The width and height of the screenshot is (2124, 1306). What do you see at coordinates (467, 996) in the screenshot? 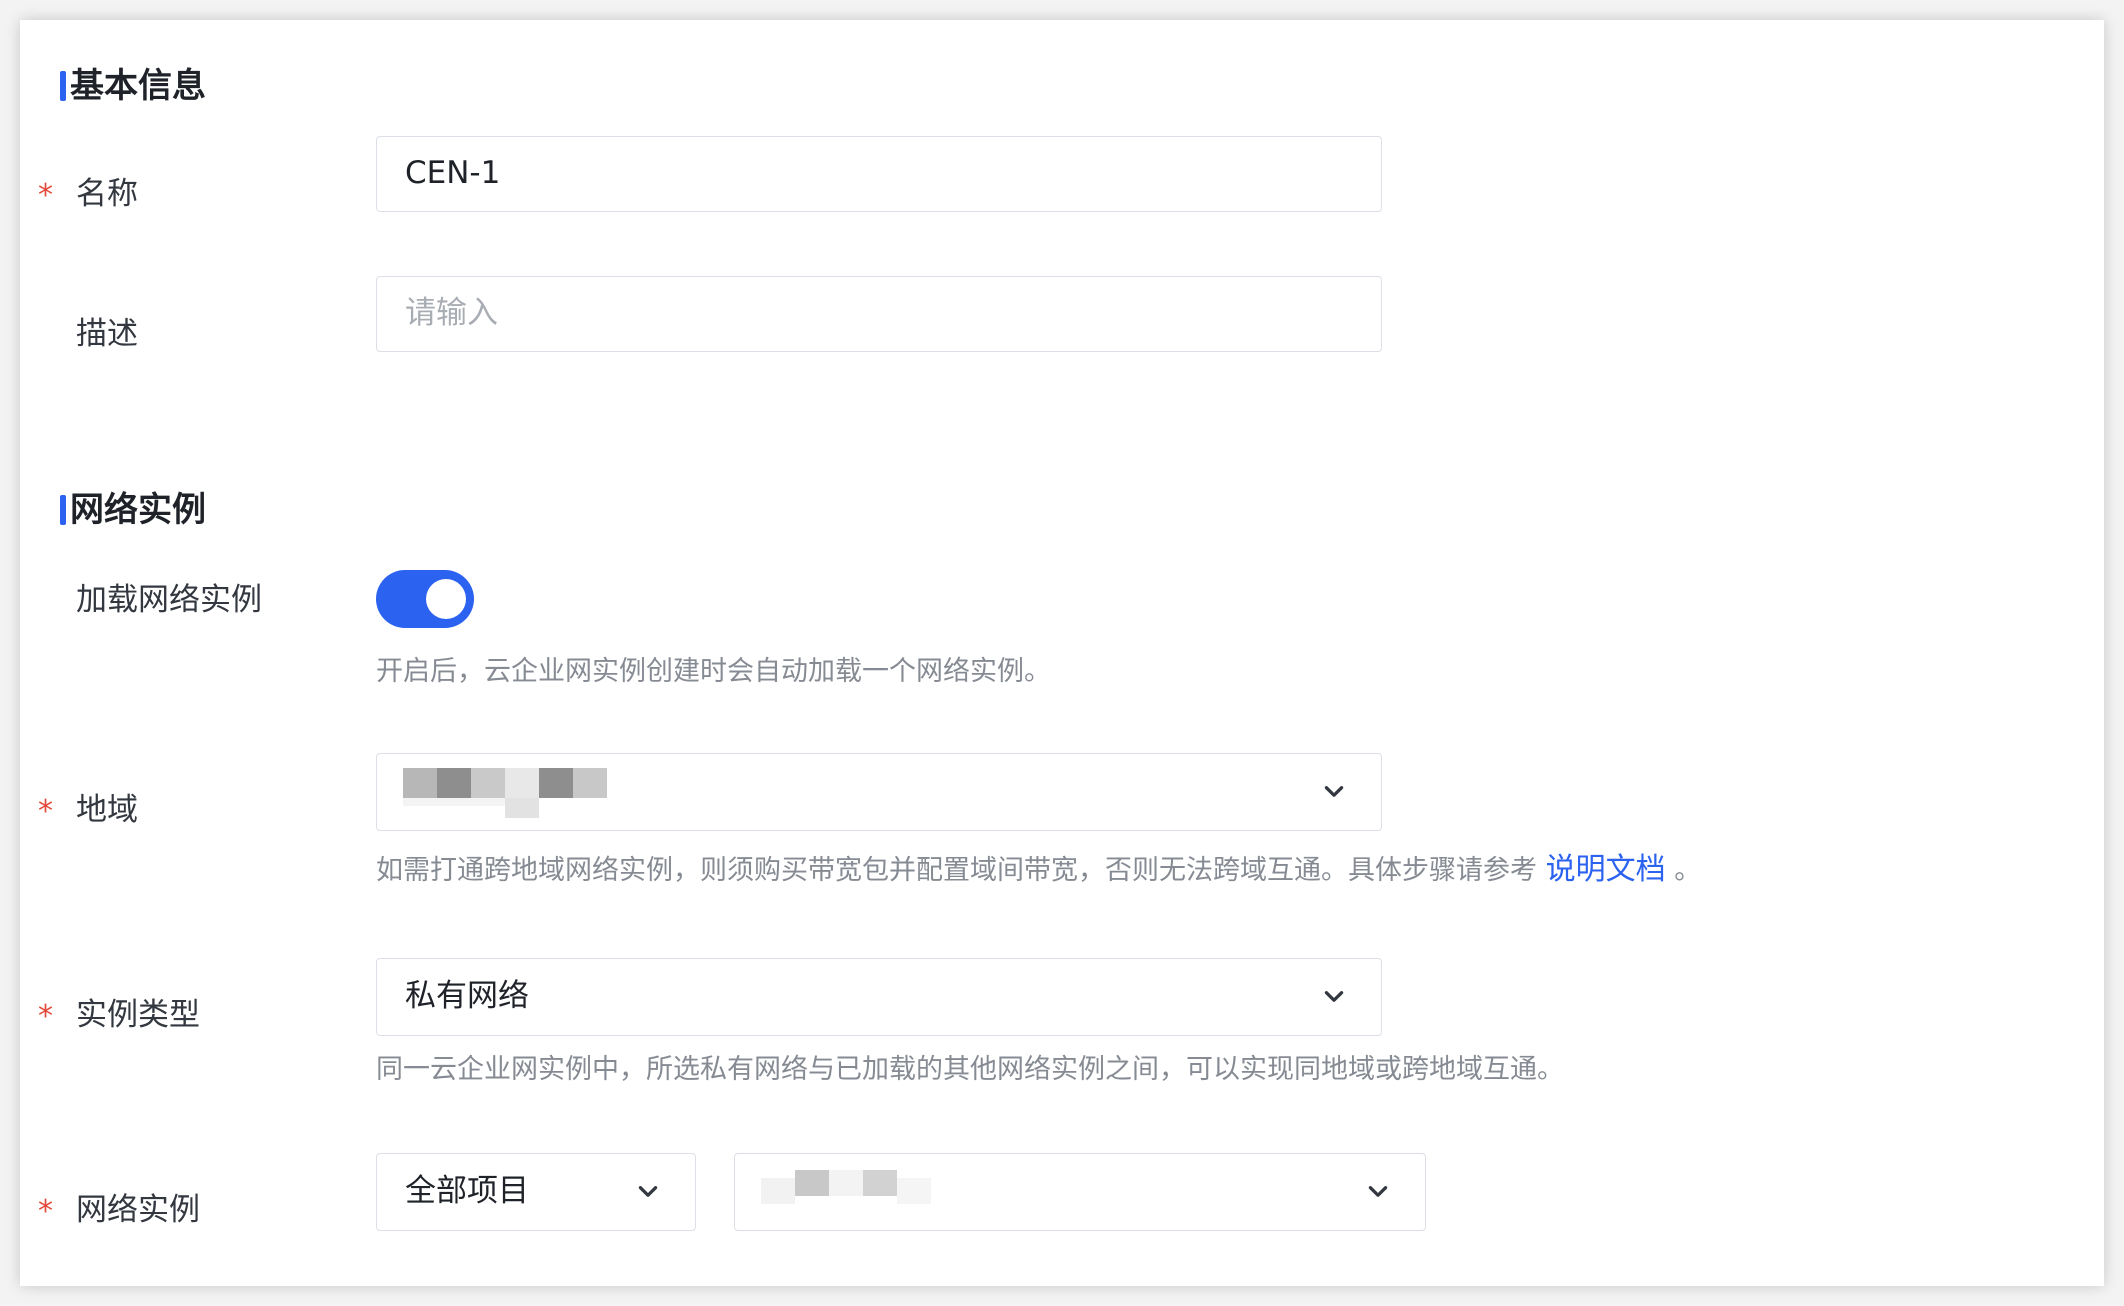
I see `instance-type-value: 私有网络` at bounding box center [467, 996].